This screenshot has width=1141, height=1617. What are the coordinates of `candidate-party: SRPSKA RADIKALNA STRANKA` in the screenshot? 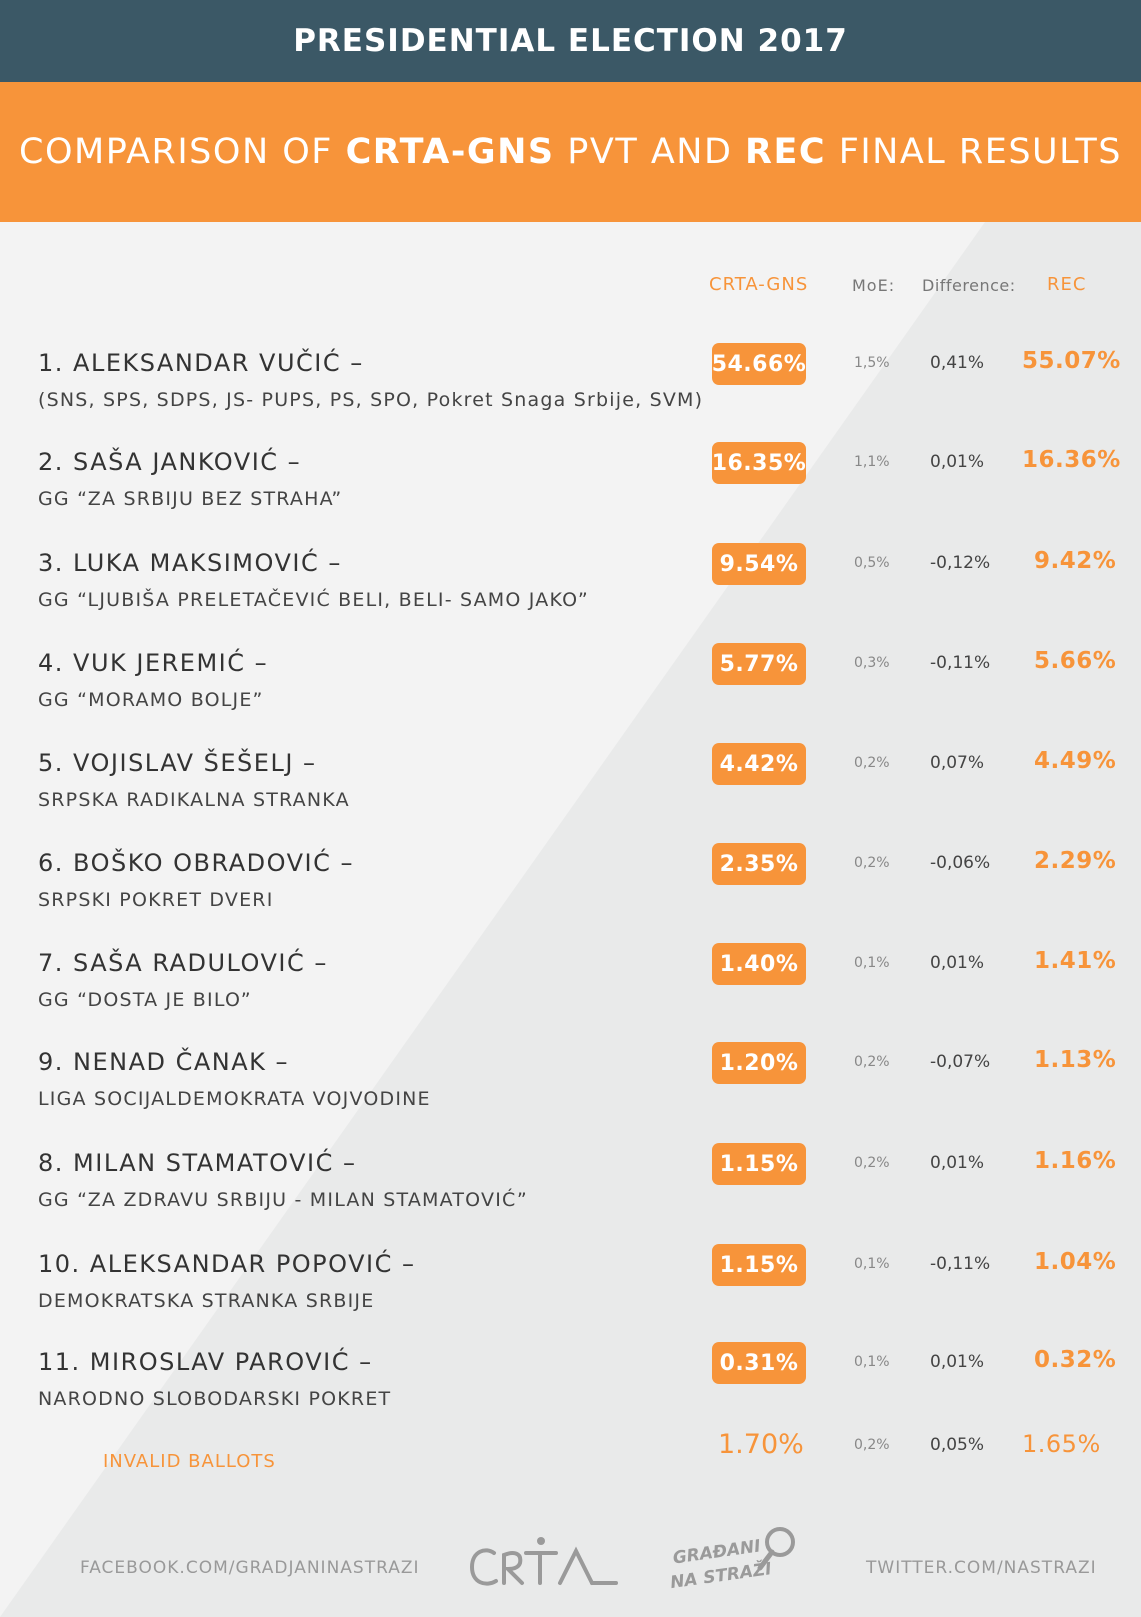 It's located at (194, 800).